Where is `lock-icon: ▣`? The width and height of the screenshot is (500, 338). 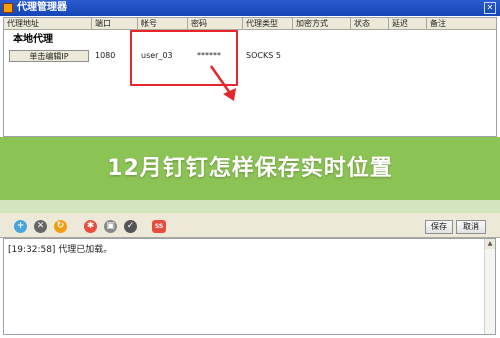 lock-icon: ▣ is located at coordinates (110, 226).